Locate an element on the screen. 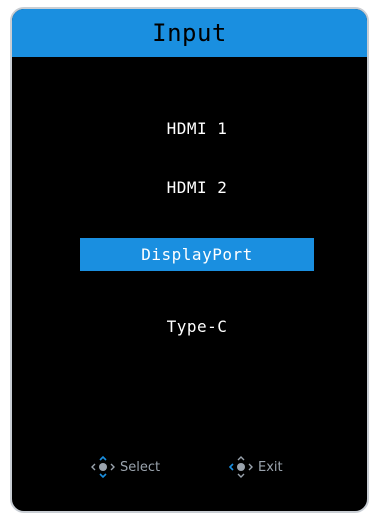 This screenshot has width=384, height=524. menu-item-label: HDMI 2 is located at coordinates (197, 187).